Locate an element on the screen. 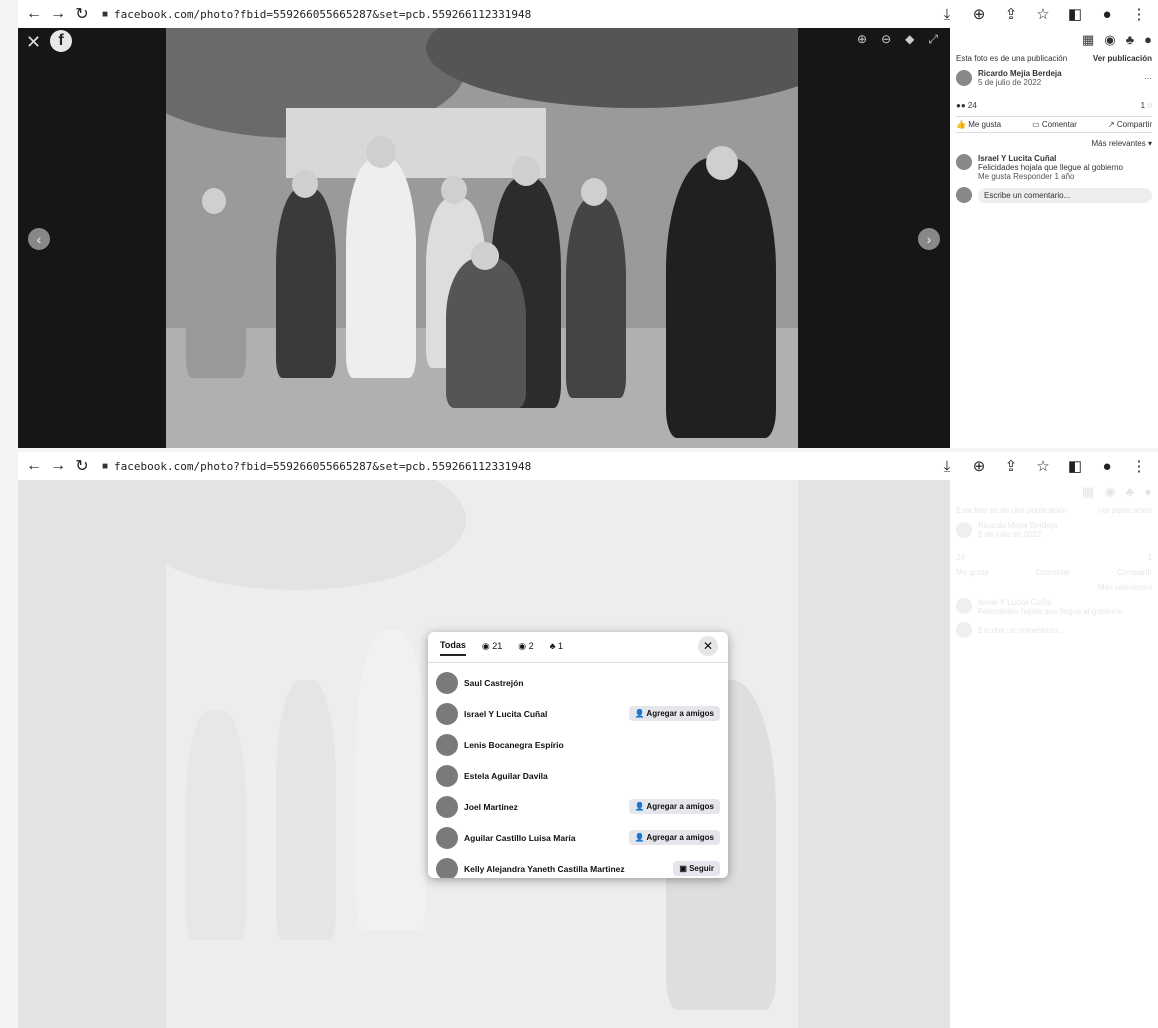  comment-button: ▭ Comentar is located at coordinates (1054, 124).